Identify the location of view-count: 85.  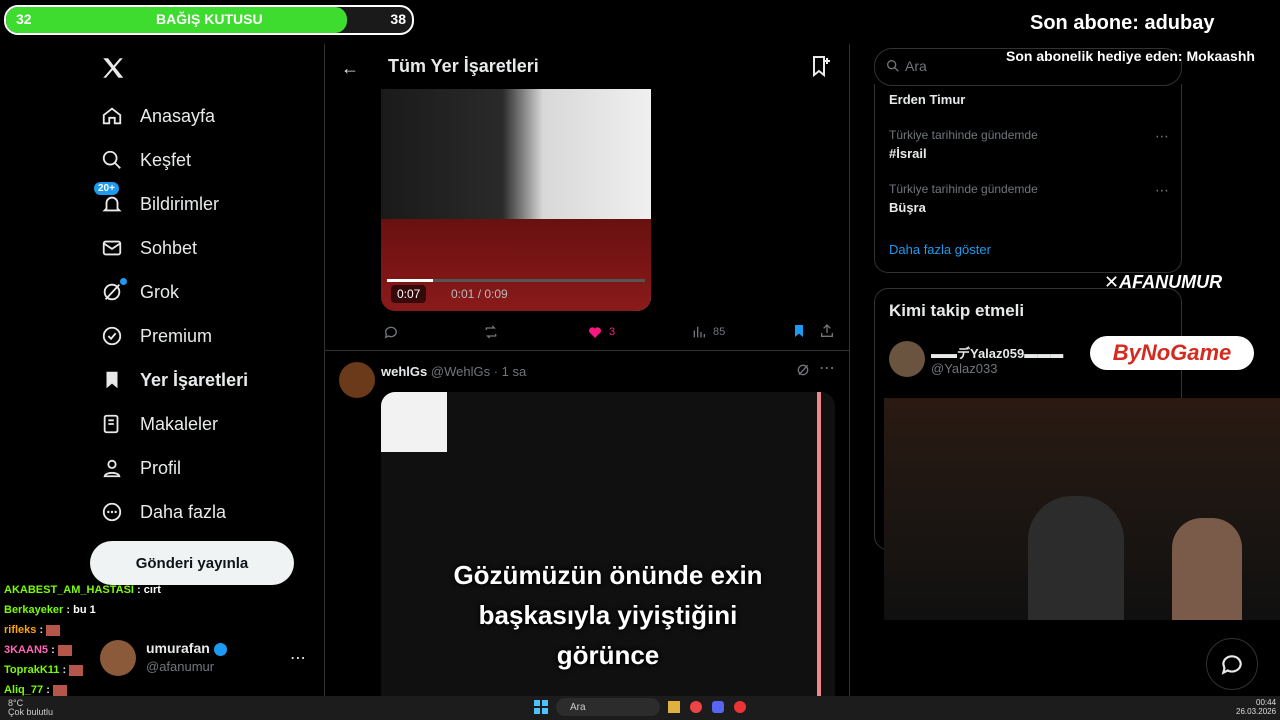
(719, 332).